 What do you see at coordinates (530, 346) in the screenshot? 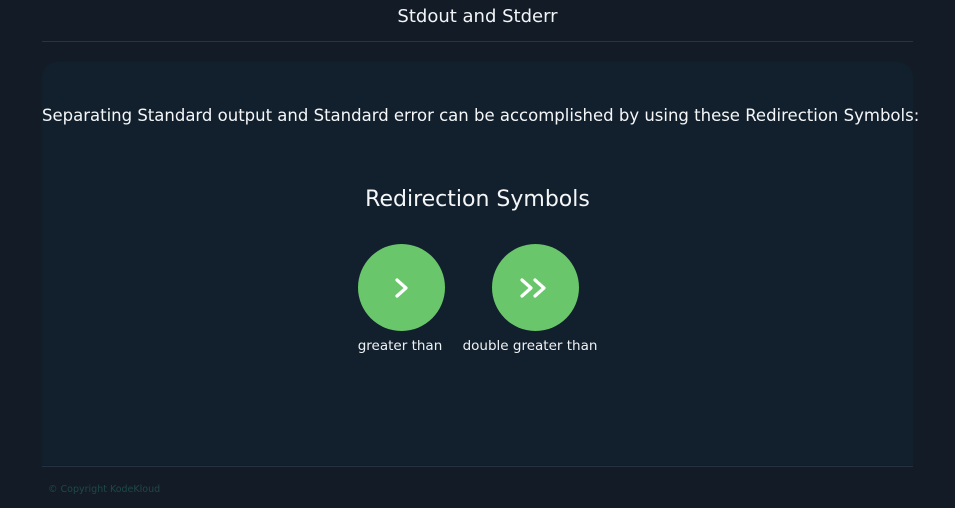
I see `double-greater-than-caption: double greater than` at bounding box center [530, 346].